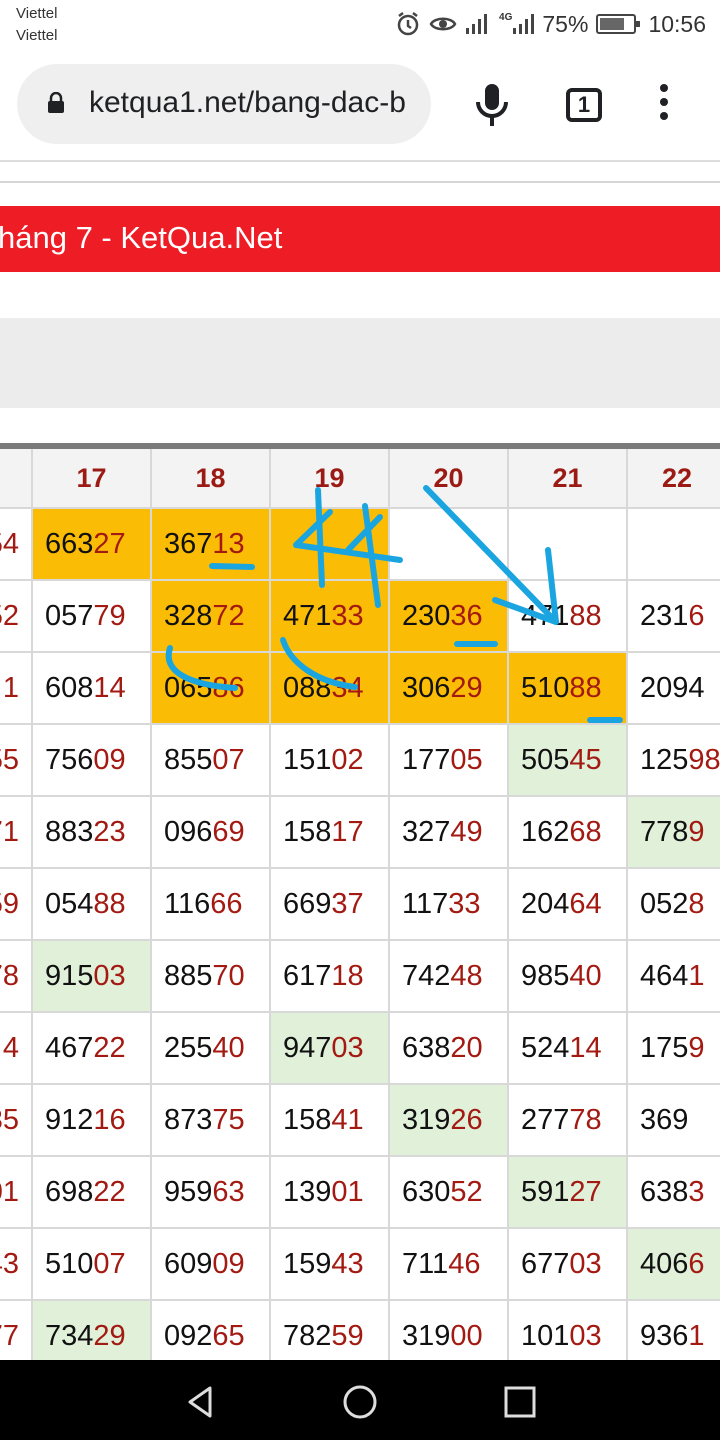  What do you see at coordinates (226, 903) in the screenshot?
I see `cell-tail-digits: 66` at bounding box center [226, 903].